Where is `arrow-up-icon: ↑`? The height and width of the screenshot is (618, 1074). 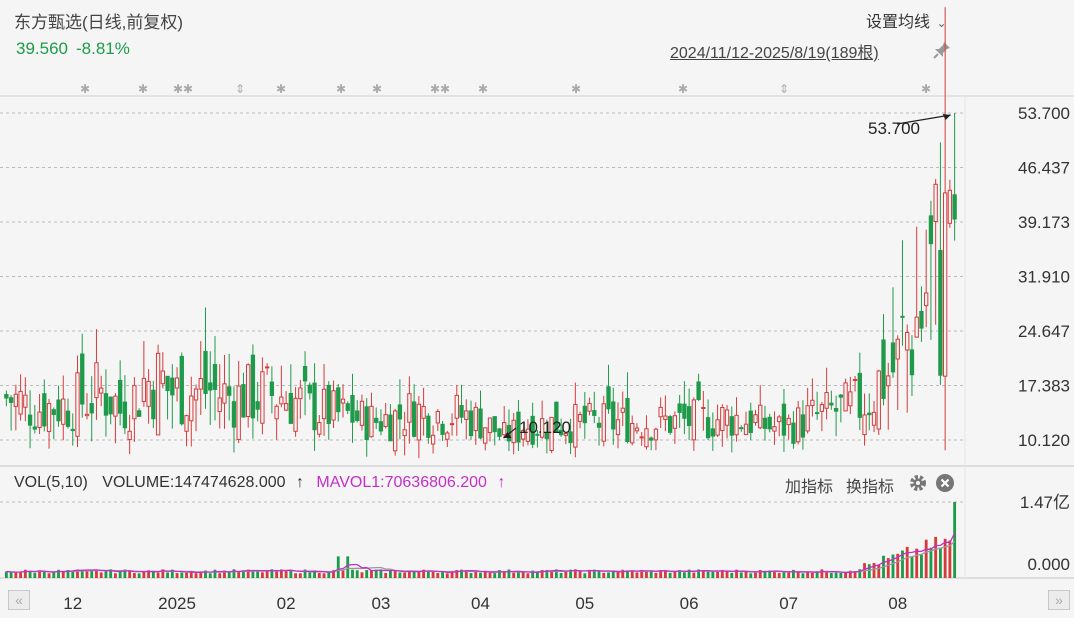 arrow-up-icon: ↑ is located at coordinates (501, 482).